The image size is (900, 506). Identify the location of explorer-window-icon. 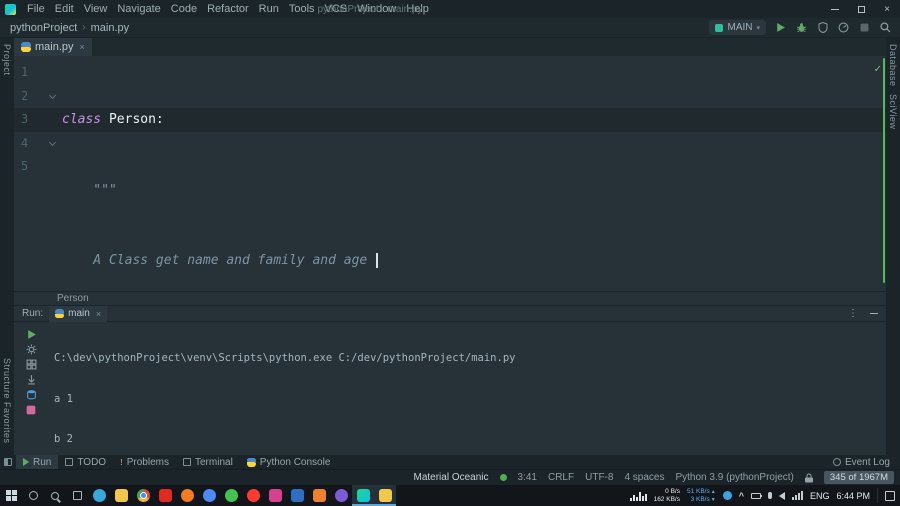
(385, 495).